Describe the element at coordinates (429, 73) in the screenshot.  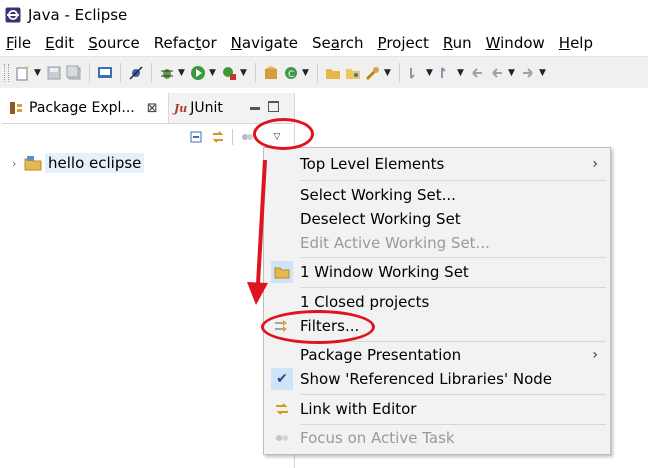
I see `next-annotation-dropdown-icon: ▼` at that location.